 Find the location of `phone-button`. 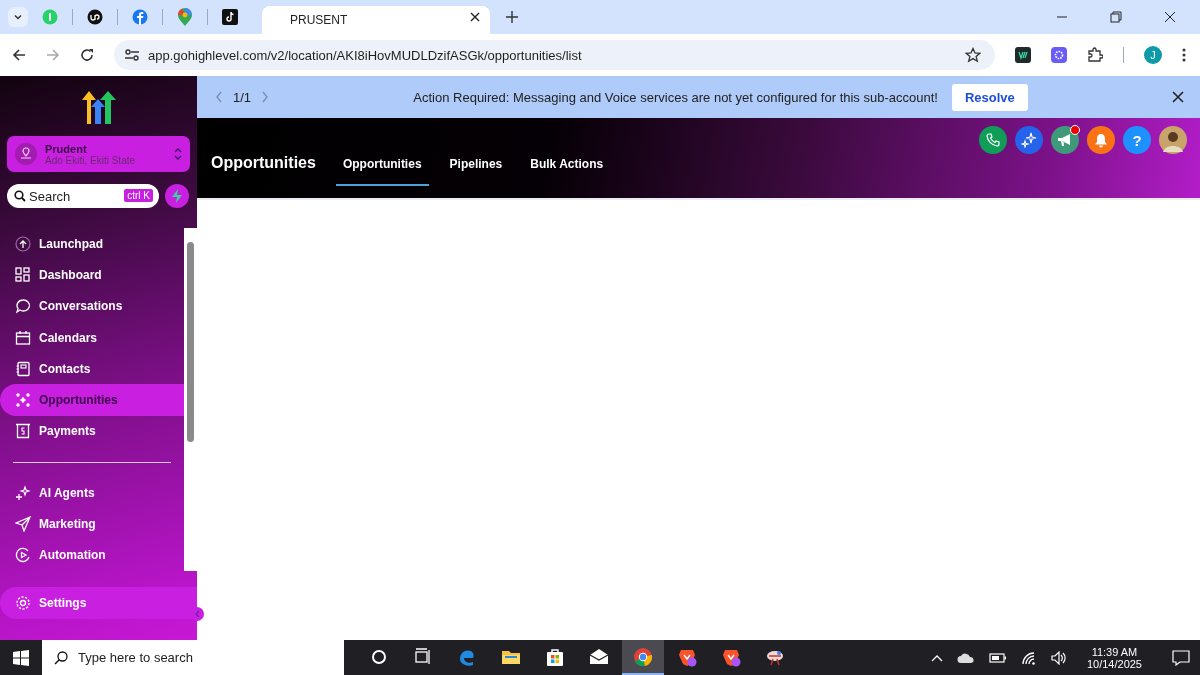

phone-button is located at coordinates (993, 140).